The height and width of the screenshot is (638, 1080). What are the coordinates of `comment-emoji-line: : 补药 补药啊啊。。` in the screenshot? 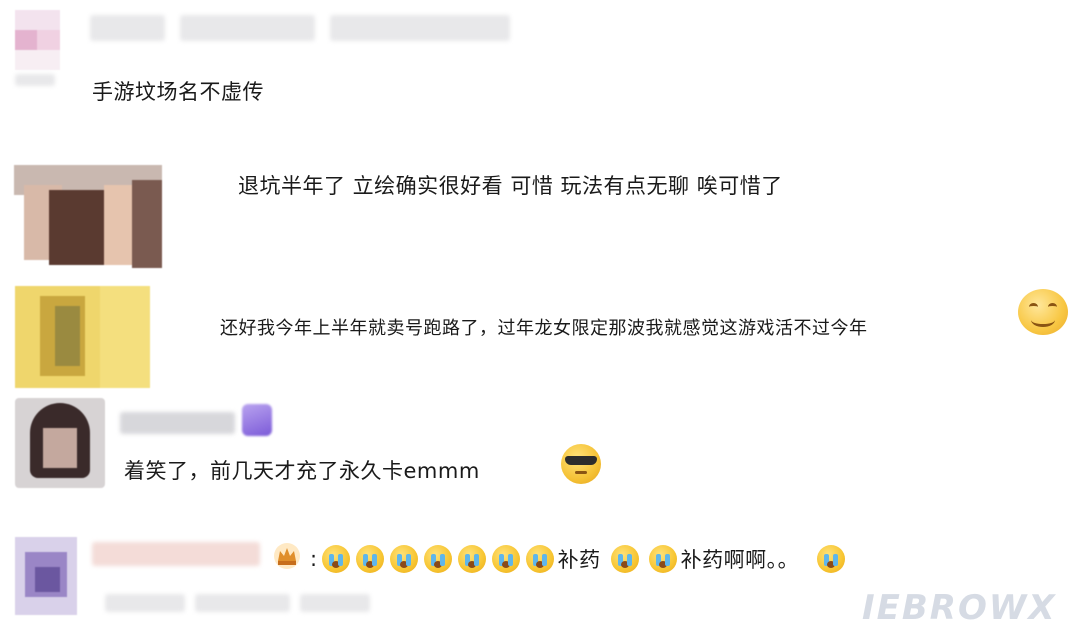 It's located at (578, 559).